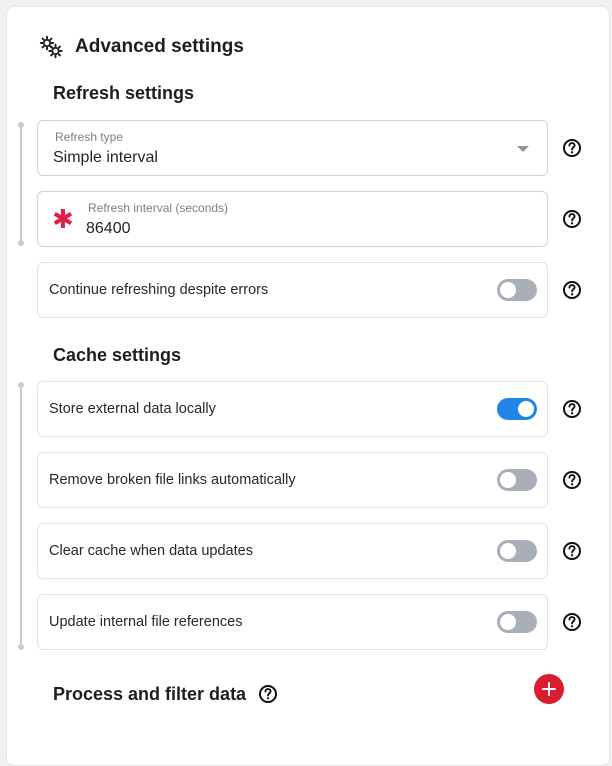  What do you see at coordinates (292, 409) in the screenshot?
I see `cache-row-store-external: Store external data locally` at bounding box center [292, 409].